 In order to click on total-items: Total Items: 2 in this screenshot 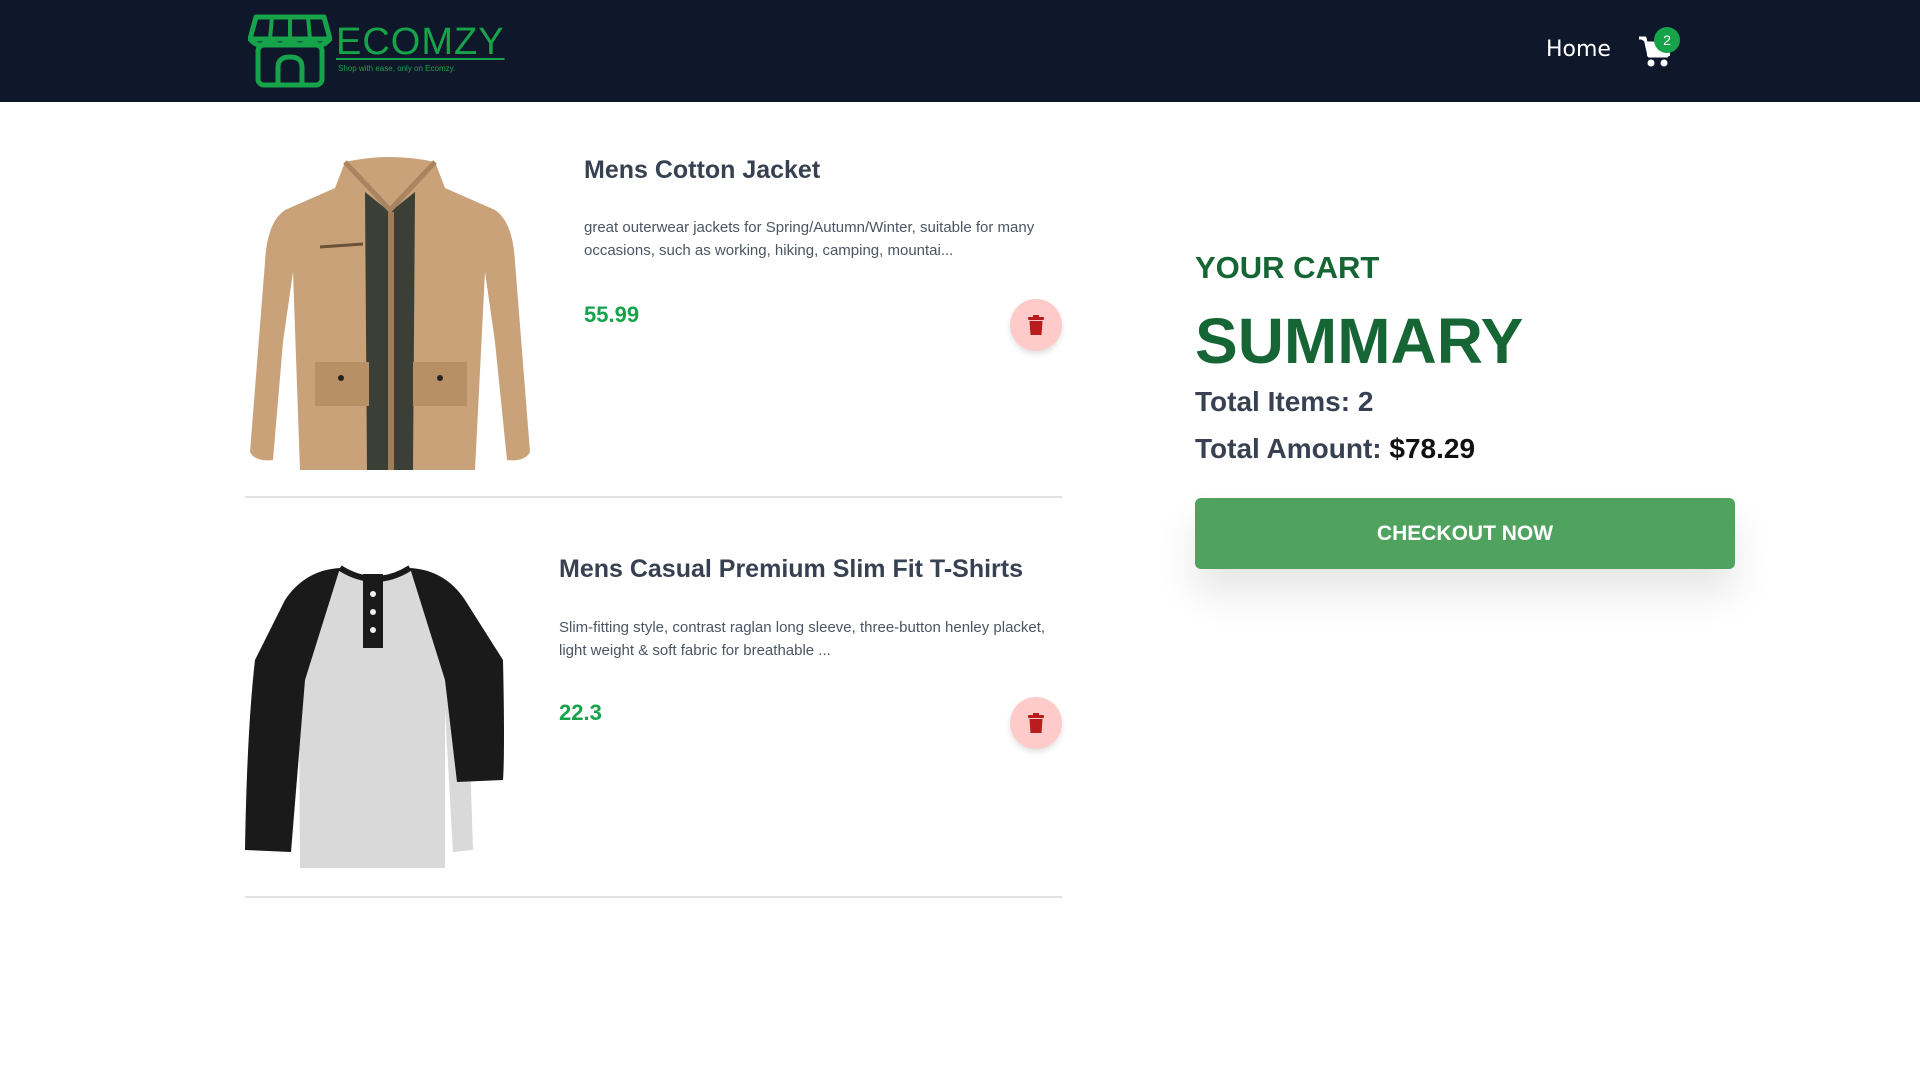, I will do `click(1284, 402)`.